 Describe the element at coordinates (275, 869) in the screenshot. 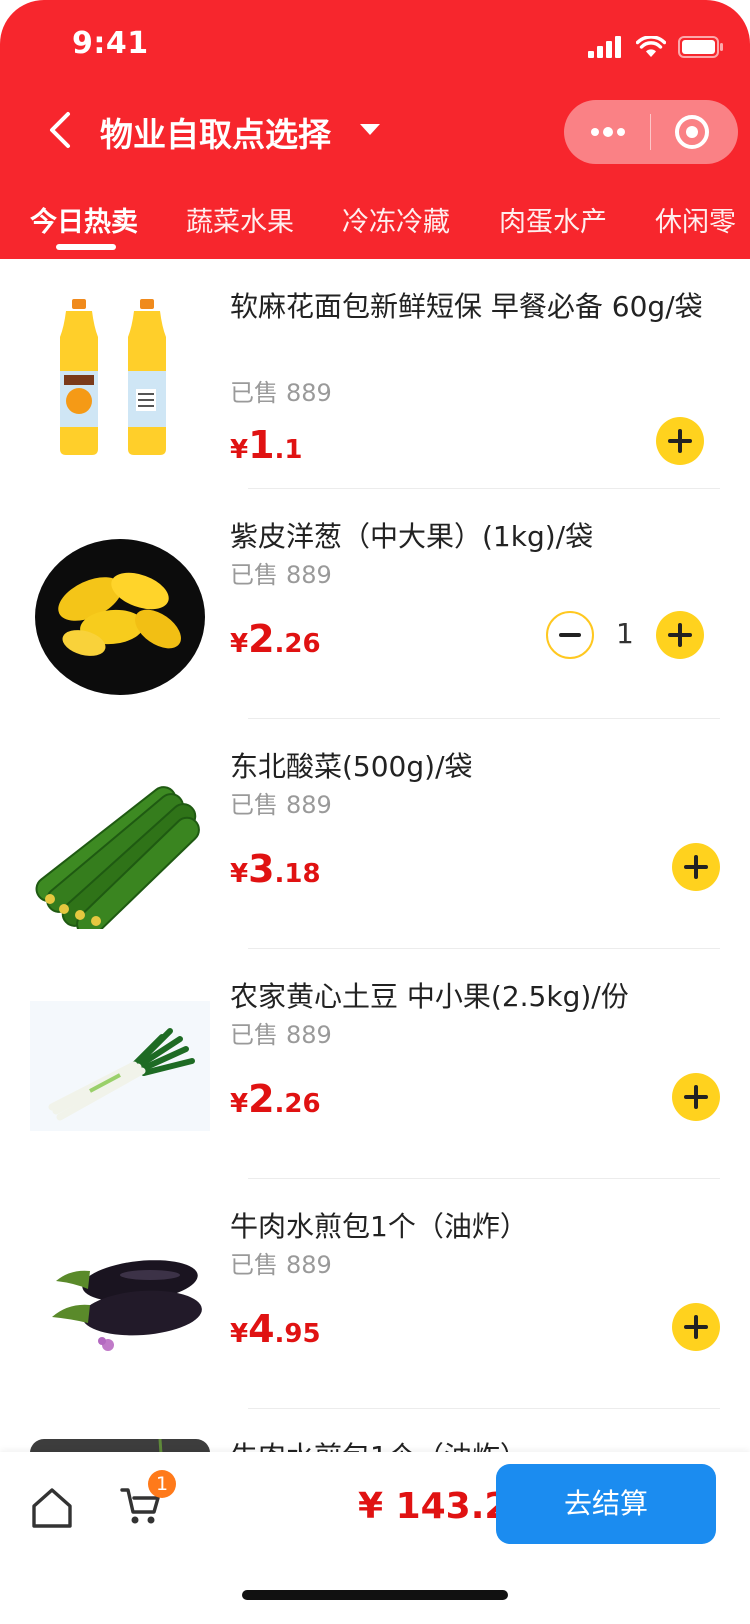

I see `product-price: ¥3.18` at that location.